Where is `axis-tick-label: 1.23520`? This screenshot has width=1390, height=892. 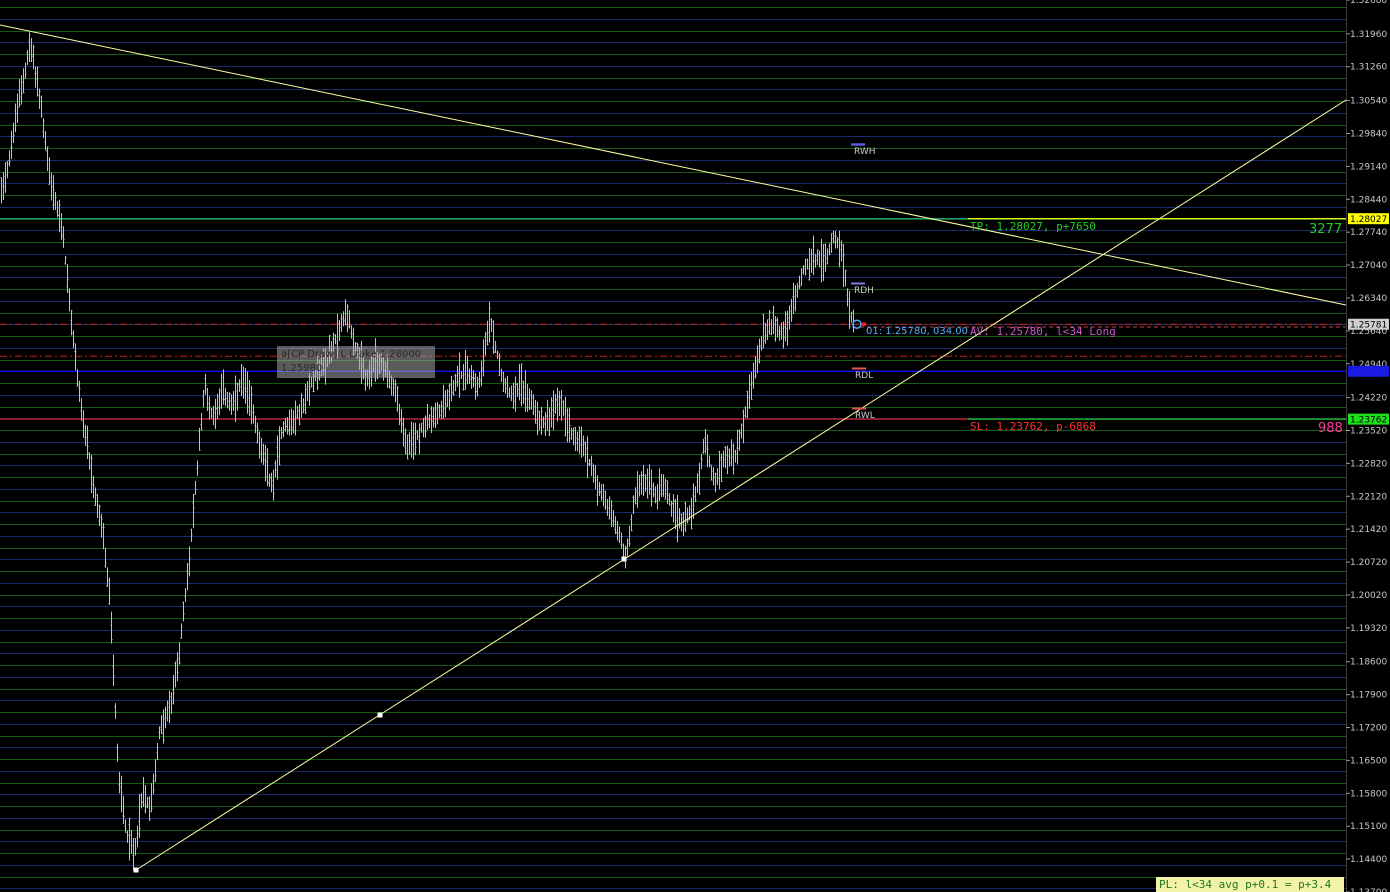
axis-tick-label: 1.23520 is located at coordinates (1368, 431).